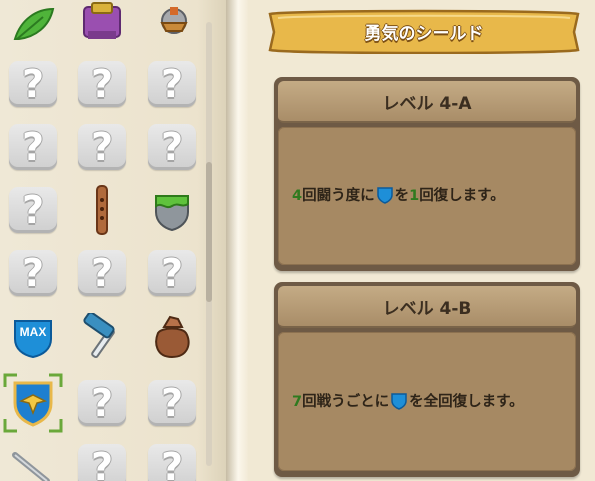  I want to click on level-4a-description: 4回闘う度に を1回復します。, so click(427, 196).